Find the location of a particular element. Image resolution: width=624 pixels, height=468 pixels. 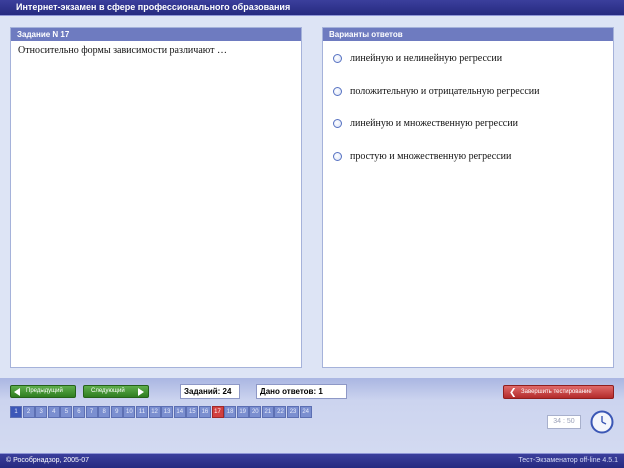

finish-label: Завершить тестирование is located at coordinates (556, 392).